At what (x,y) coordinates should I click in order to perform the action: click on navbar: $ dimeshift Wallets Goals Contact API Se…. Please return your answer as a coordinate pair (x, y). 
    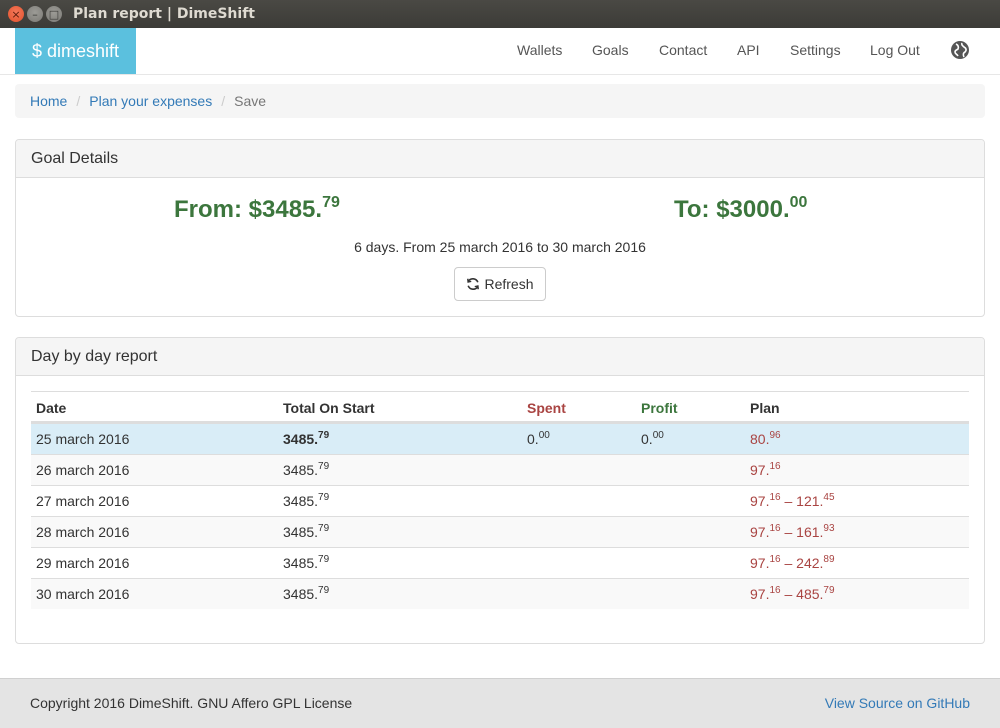
    Looking at the image, I should click on (500, 51).